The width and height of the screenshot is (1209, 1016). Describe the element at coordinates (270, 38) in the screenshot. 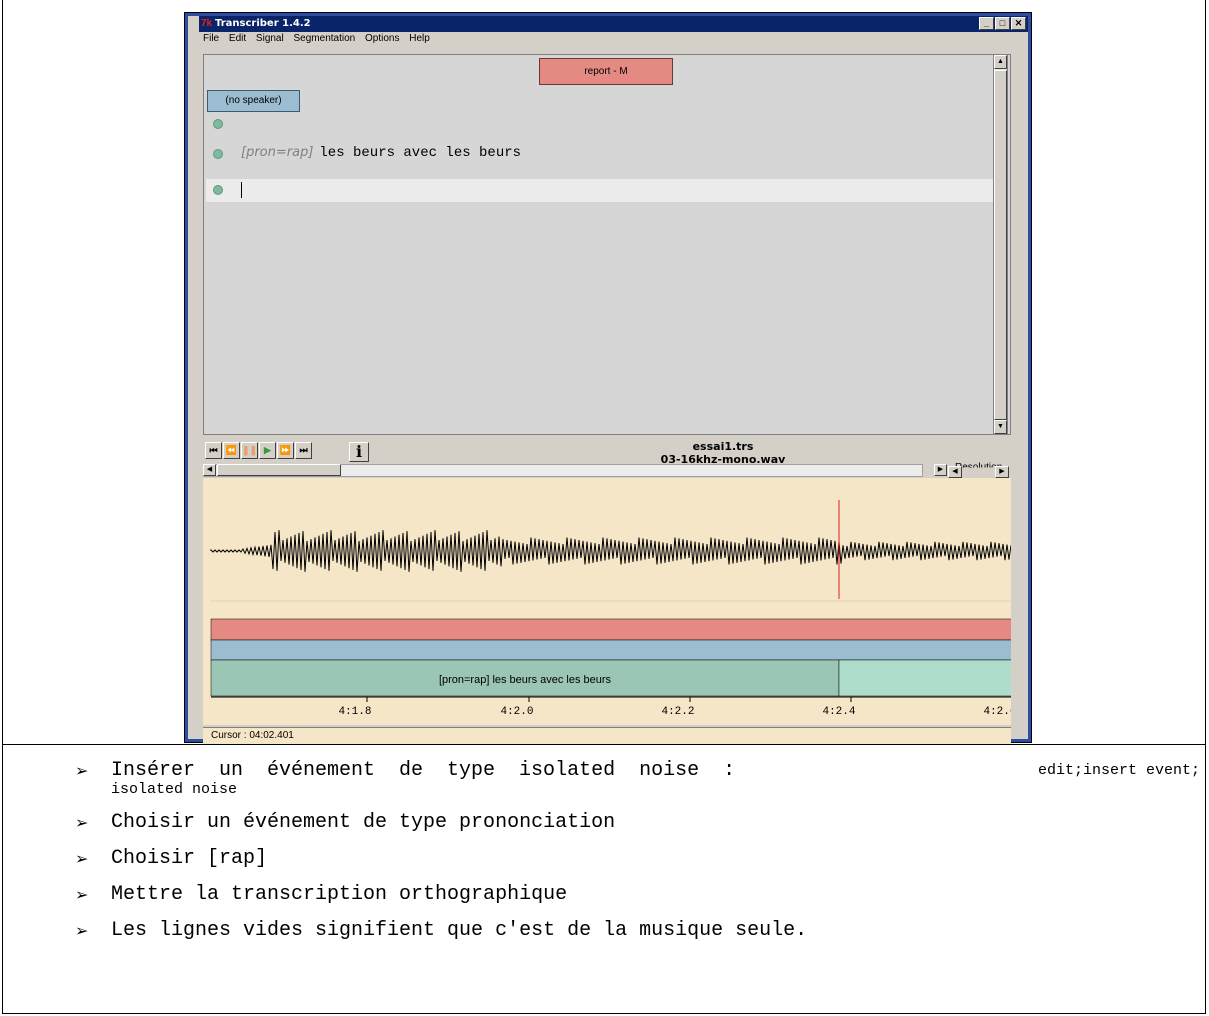

I see `menu-signal: Signal` at that location.